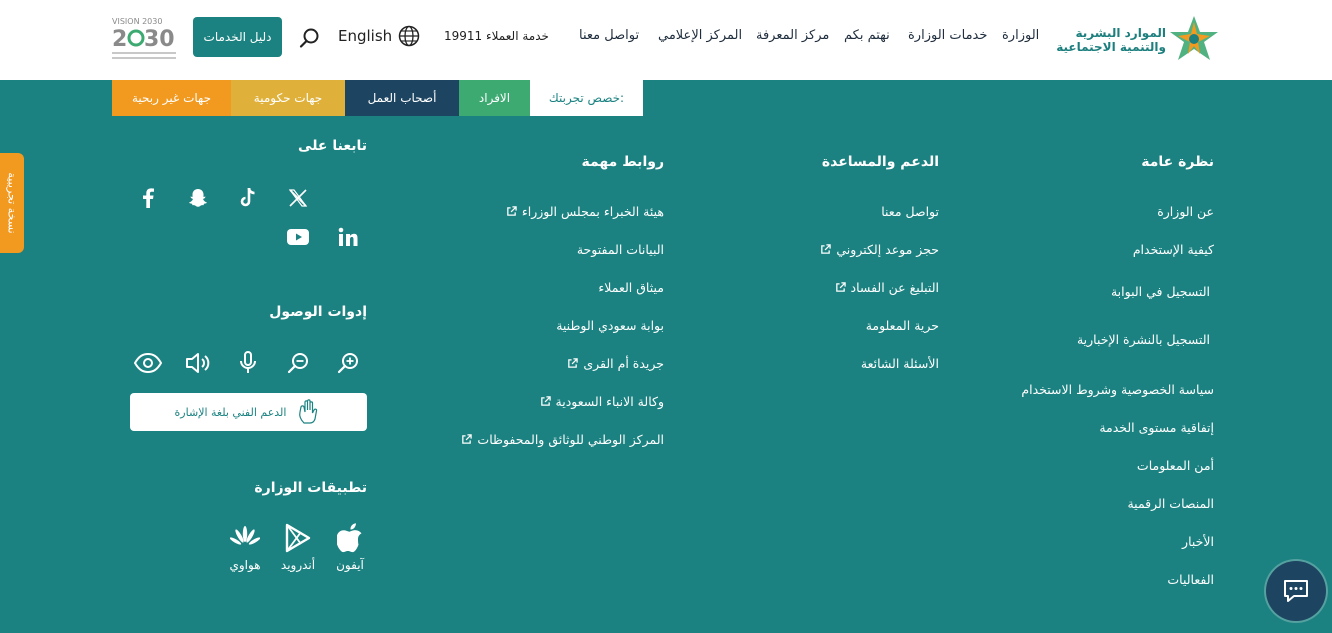  I want to click on android-app-link: أندرويد, so click(298, 547).